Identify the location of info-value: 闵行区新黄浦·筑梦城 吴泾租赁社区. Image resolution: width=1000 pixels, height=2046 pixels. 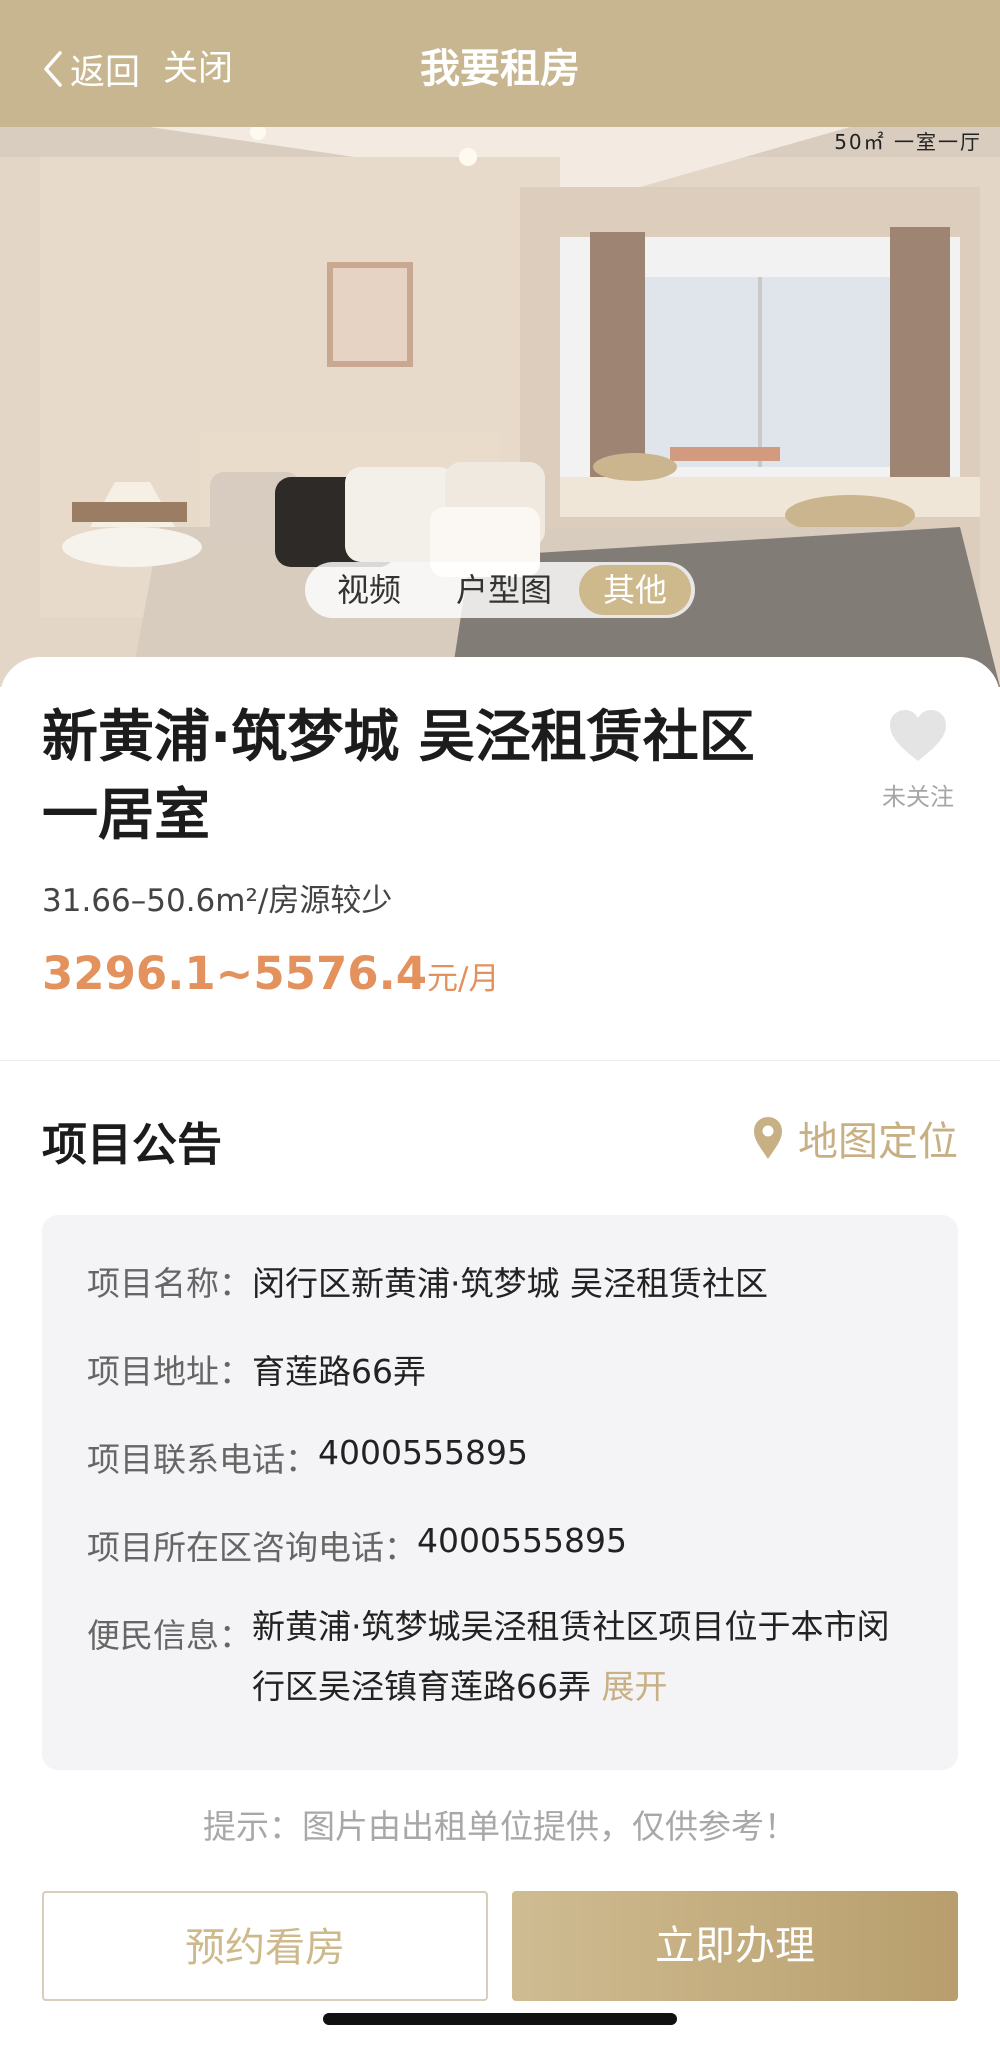
(510, 1283).